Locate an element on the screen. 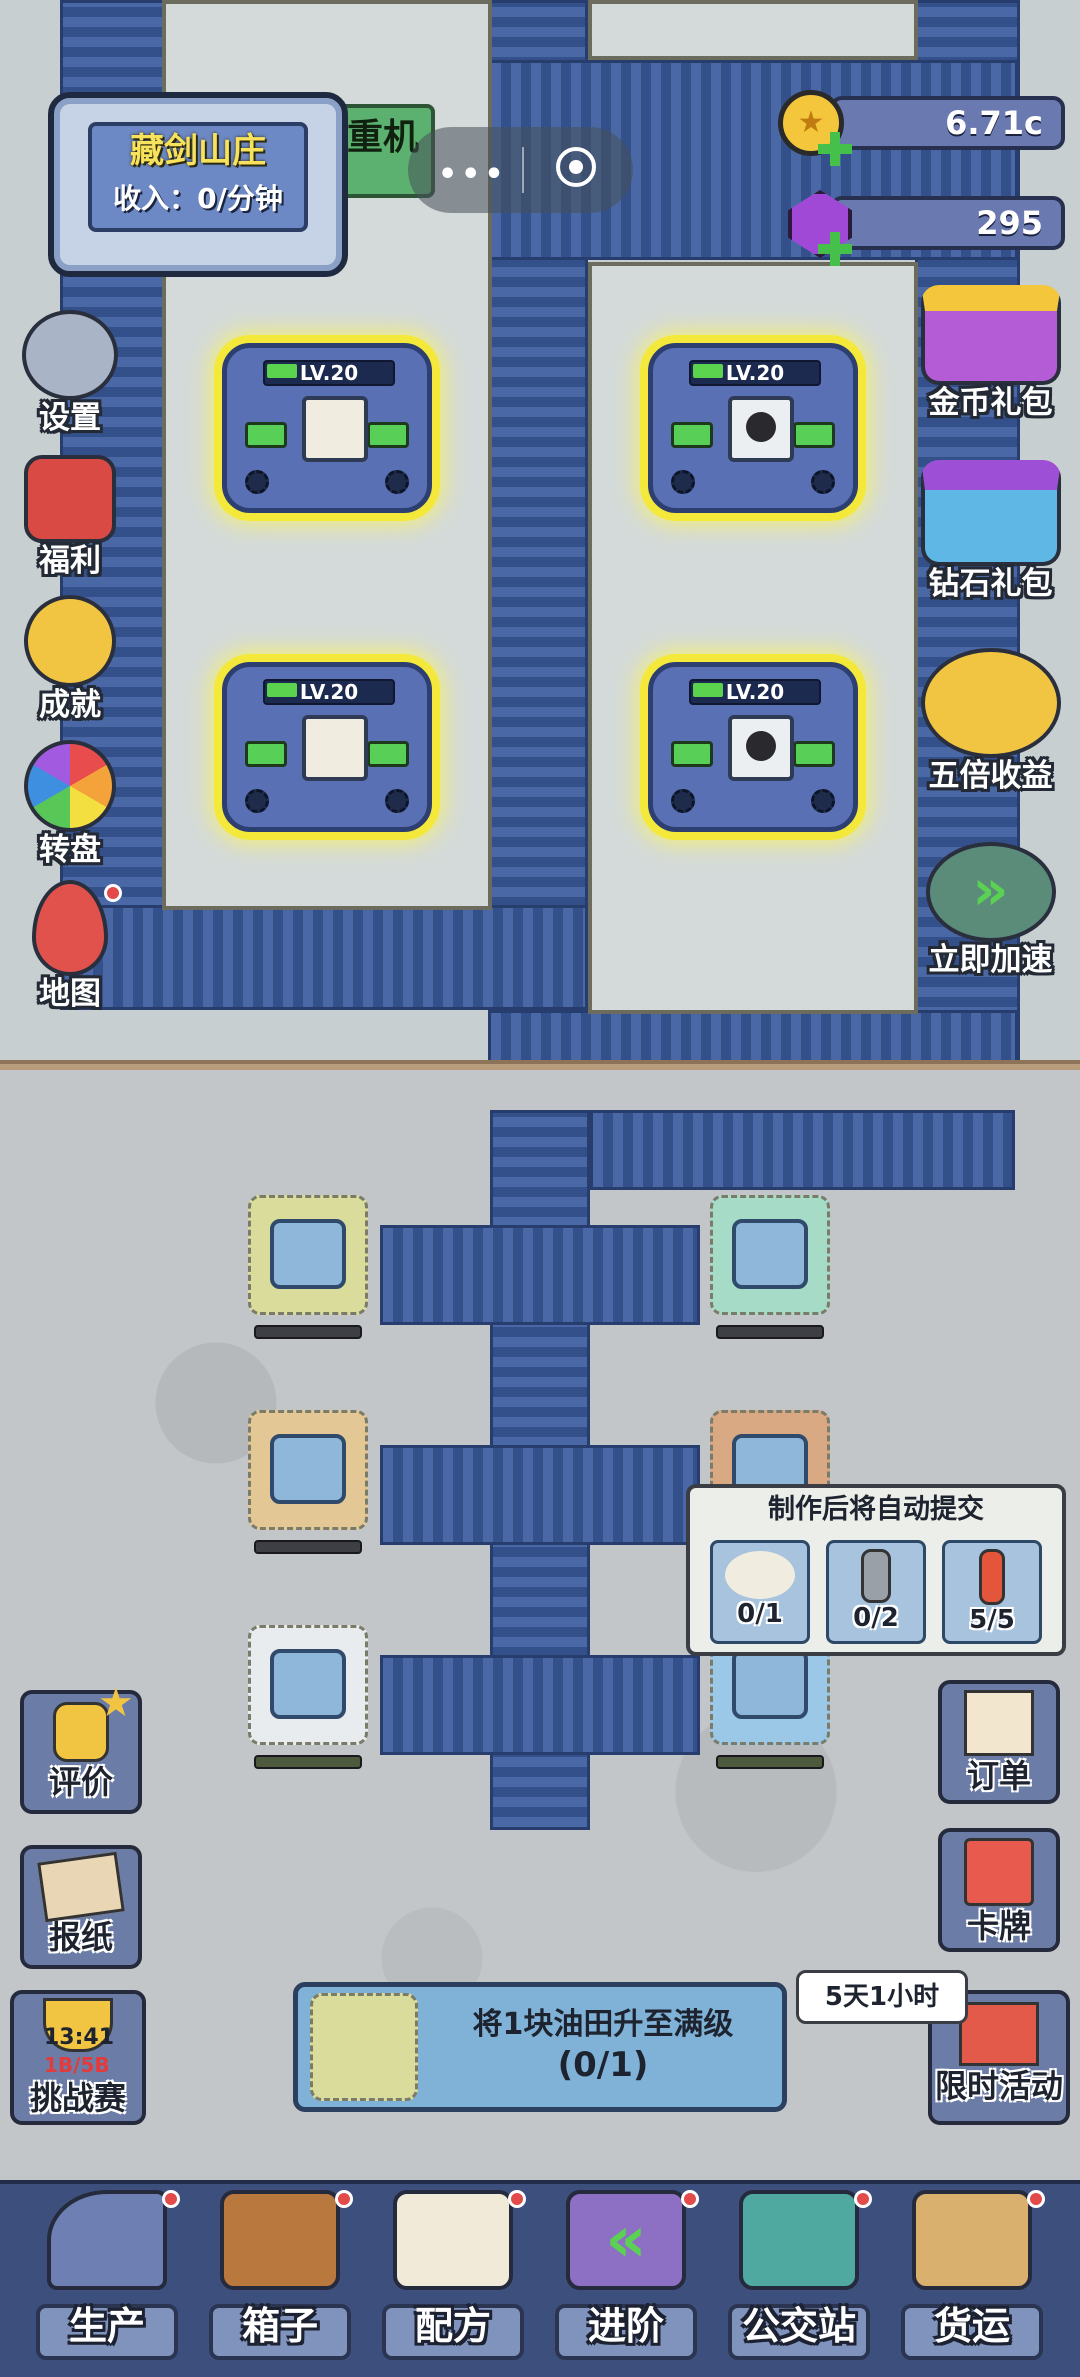 The image size is (1080, 2377). nav-boxes: 箱子 is located at coordinates (280, 2275).